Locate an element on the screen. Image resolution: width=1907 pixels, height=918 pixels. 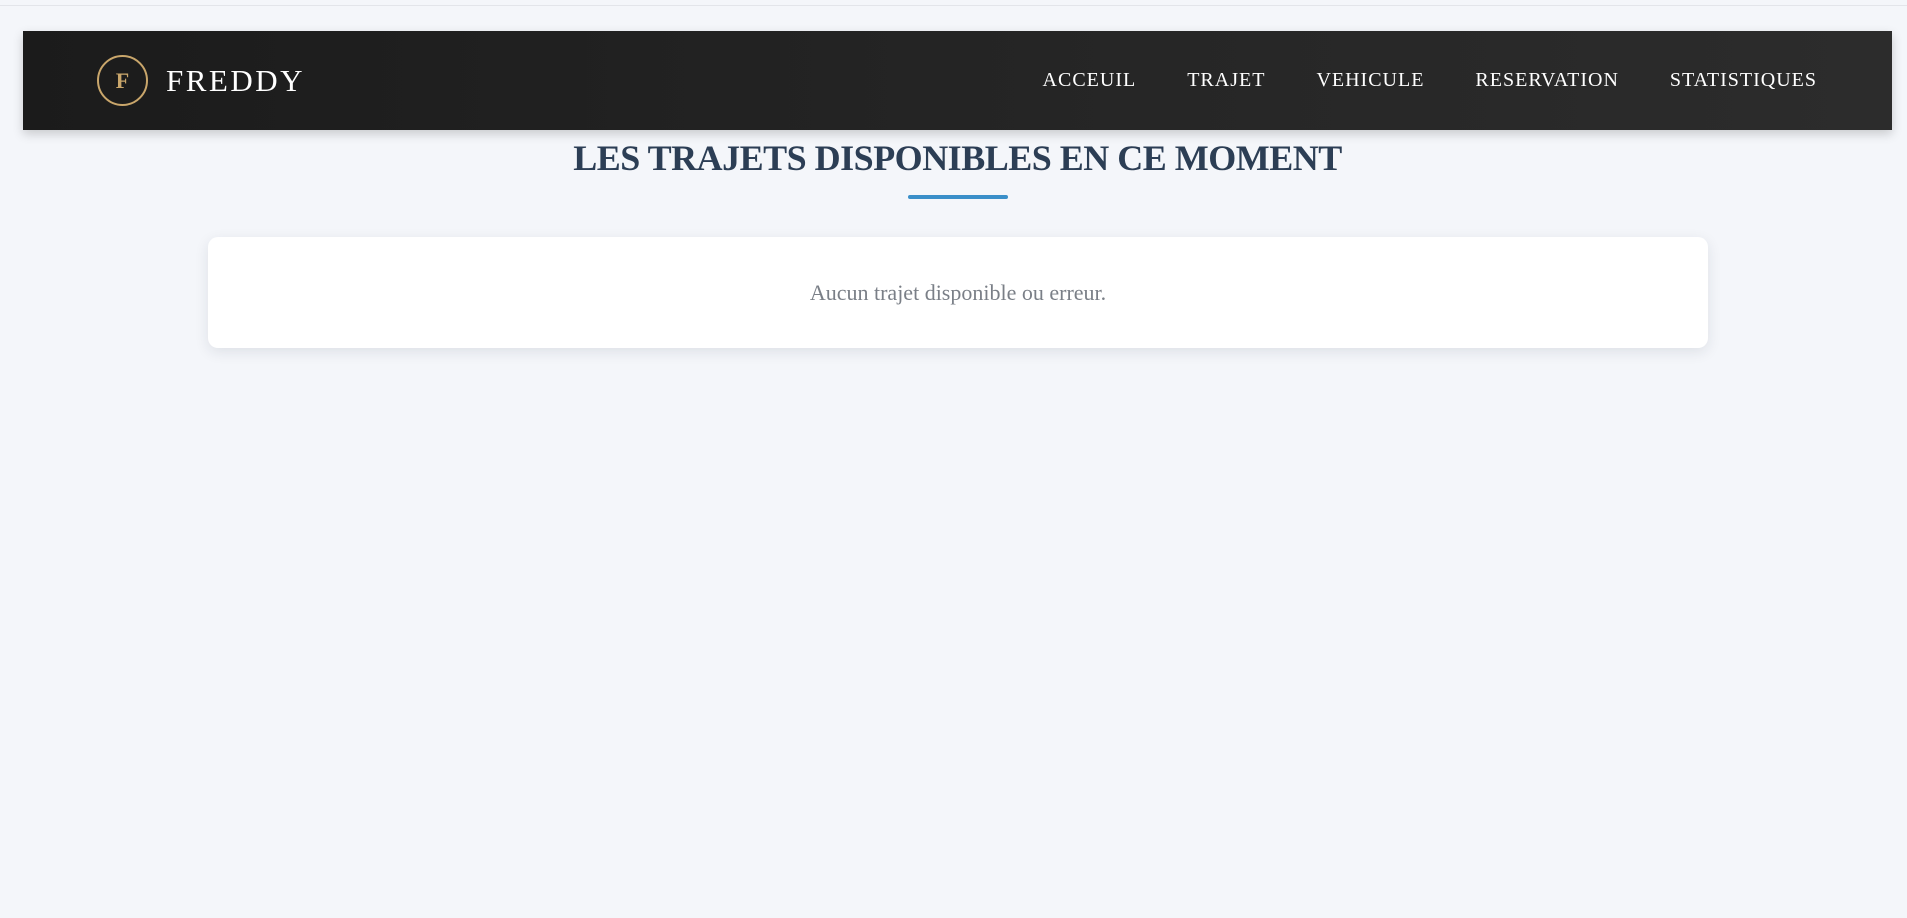
empty-state-message: Aucun trajet disponible ou erreur. is located at coordinates (958, 292).